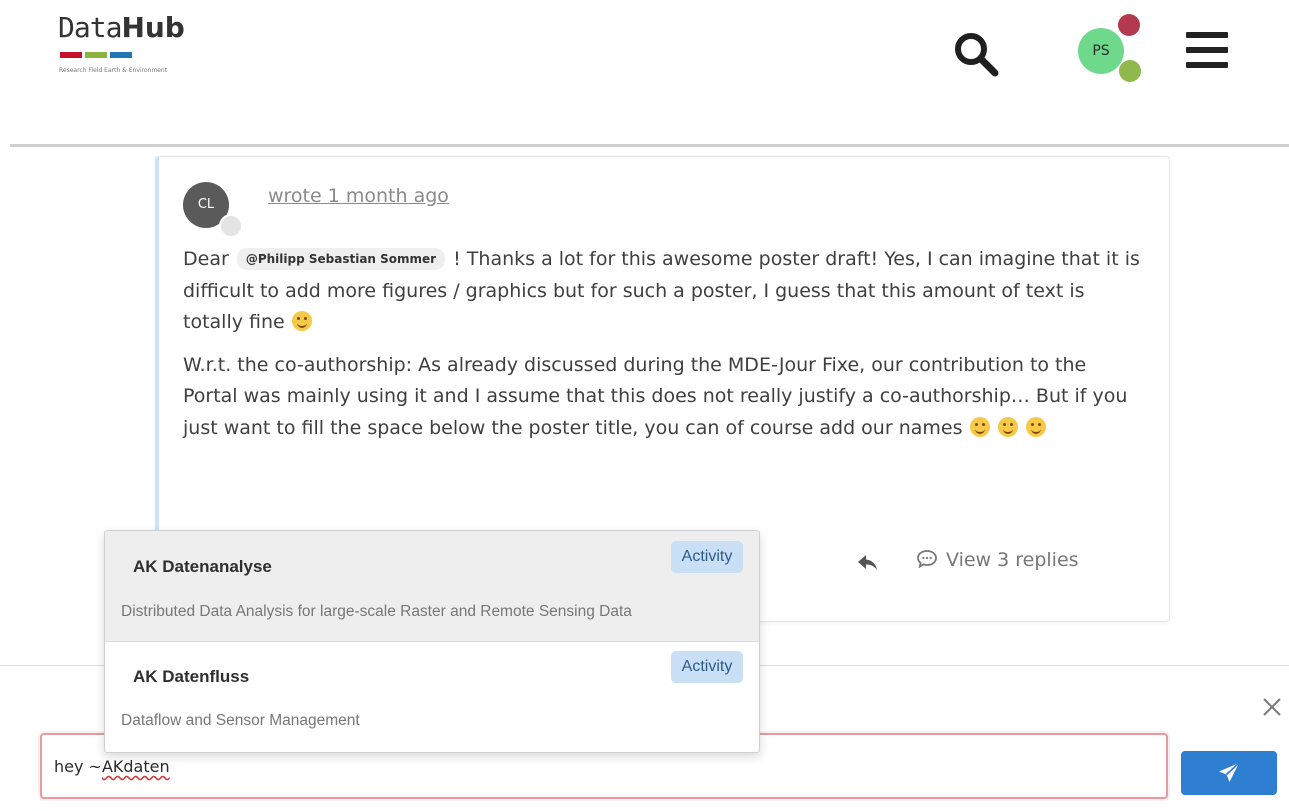 The image size is (1289, 811). I want to click on avatar-initials: PS, so click(1101, 51).